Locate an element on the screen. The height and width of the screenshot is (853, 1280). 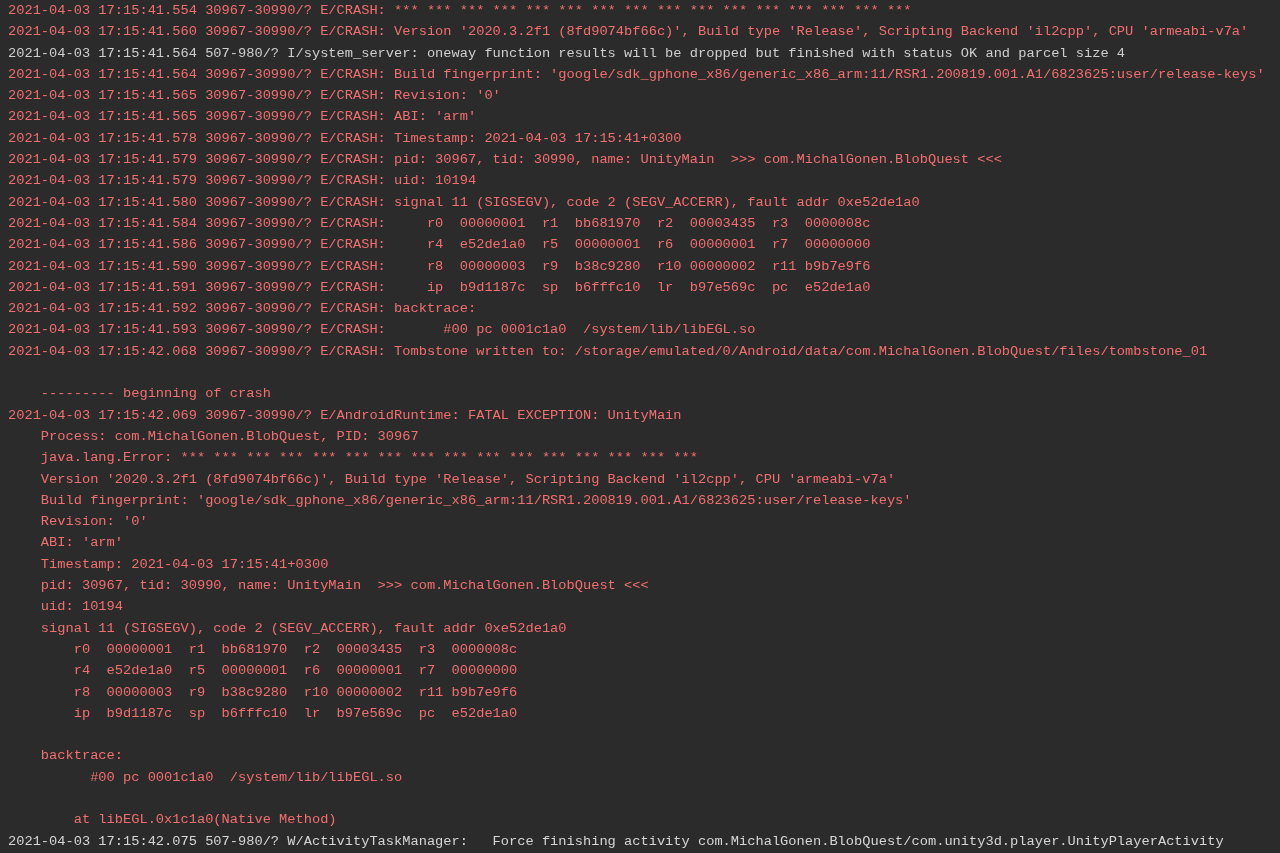
log-line: Build fingerprint: 'google/sdk_gphone_x86/generic_x86_arm:11/RSR1.200819.001.A1/6823625:user/release-keys' is located at coordinates (475, 500).